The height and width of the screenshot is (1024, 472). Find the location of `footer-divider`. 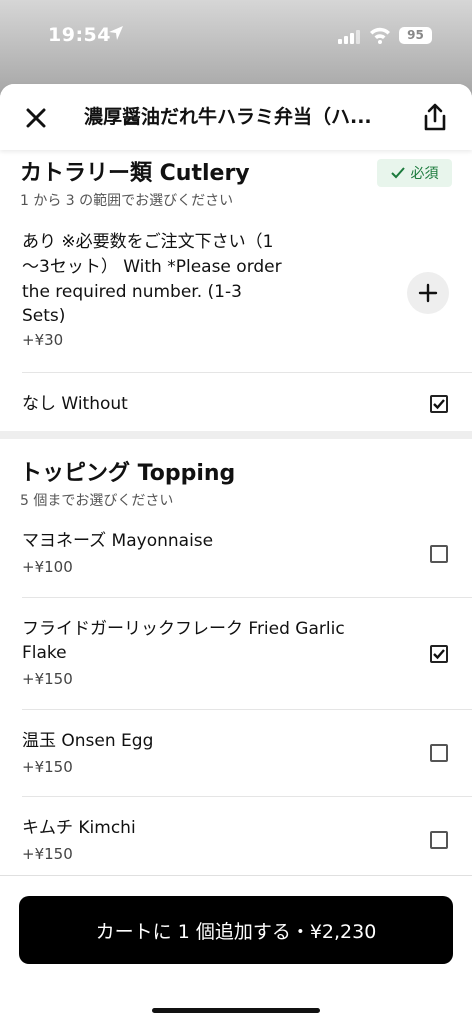

footer-divider is located at coordinates (236, 875).